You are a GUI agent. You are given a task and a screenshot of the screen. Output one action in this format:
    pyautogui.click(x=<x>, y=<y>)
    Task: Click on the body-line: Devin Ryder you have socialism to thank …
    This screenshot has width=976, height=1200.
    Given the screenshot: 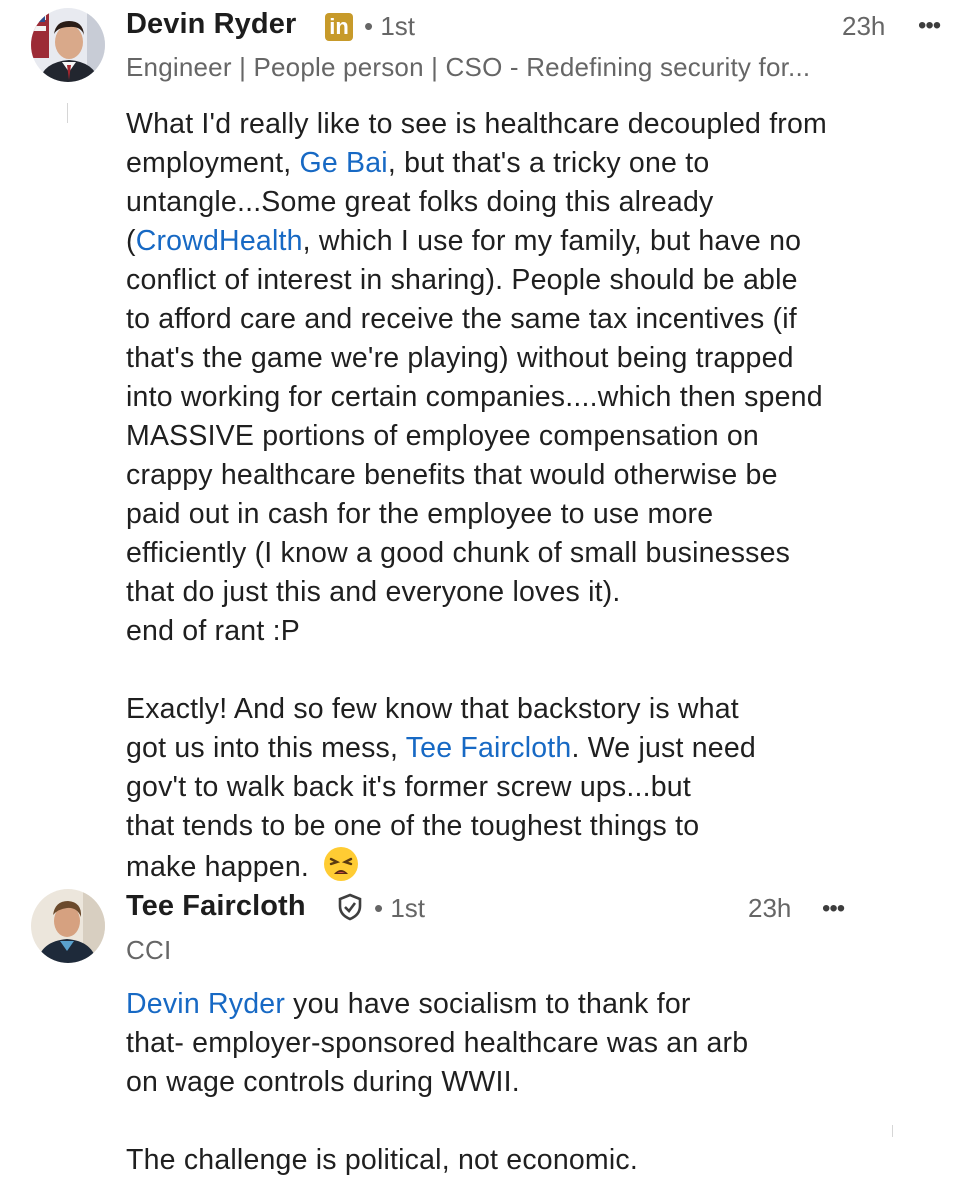 What is the action you would take?
    pyautogui.click(x=437, y=1004)
    